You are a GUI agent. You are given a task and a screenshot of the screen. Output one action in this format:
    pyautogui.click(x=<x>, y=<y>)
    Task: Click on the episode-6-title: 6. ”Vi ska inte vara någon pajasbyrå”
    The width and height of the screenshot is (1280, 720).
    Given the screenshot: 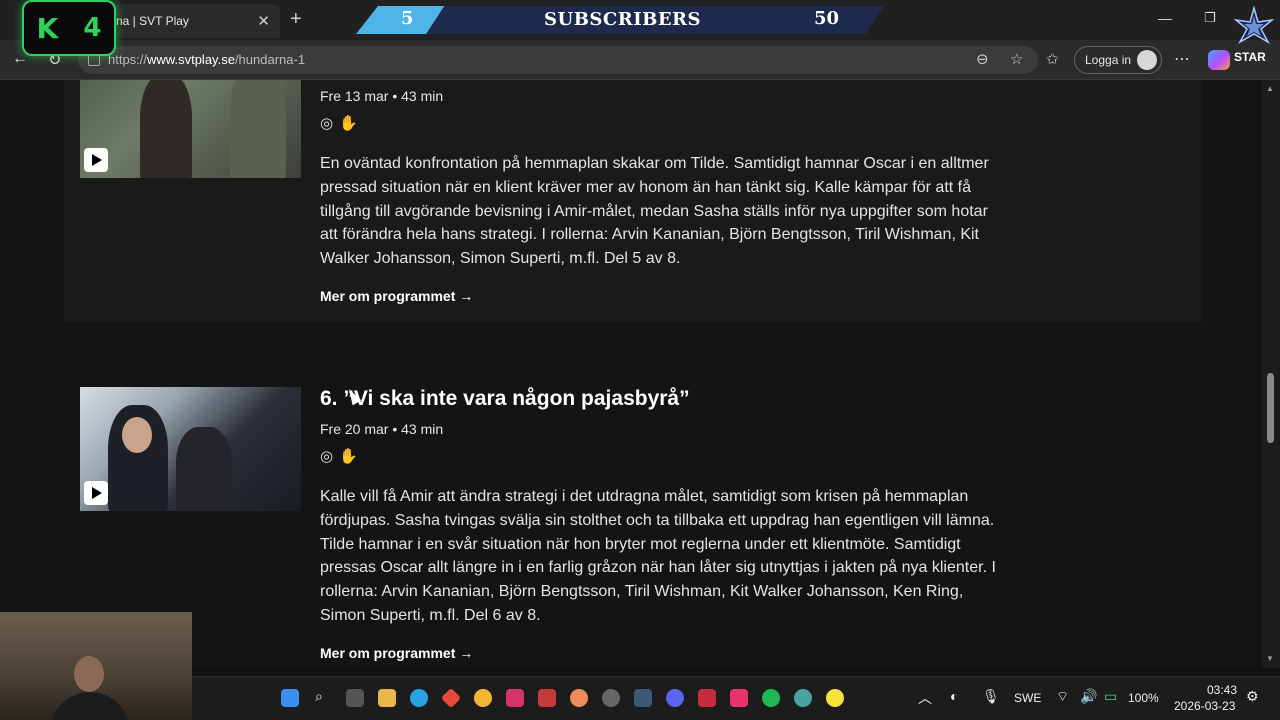 What is the action you would take?
    pyautogui.click(x=505, y=399)
    